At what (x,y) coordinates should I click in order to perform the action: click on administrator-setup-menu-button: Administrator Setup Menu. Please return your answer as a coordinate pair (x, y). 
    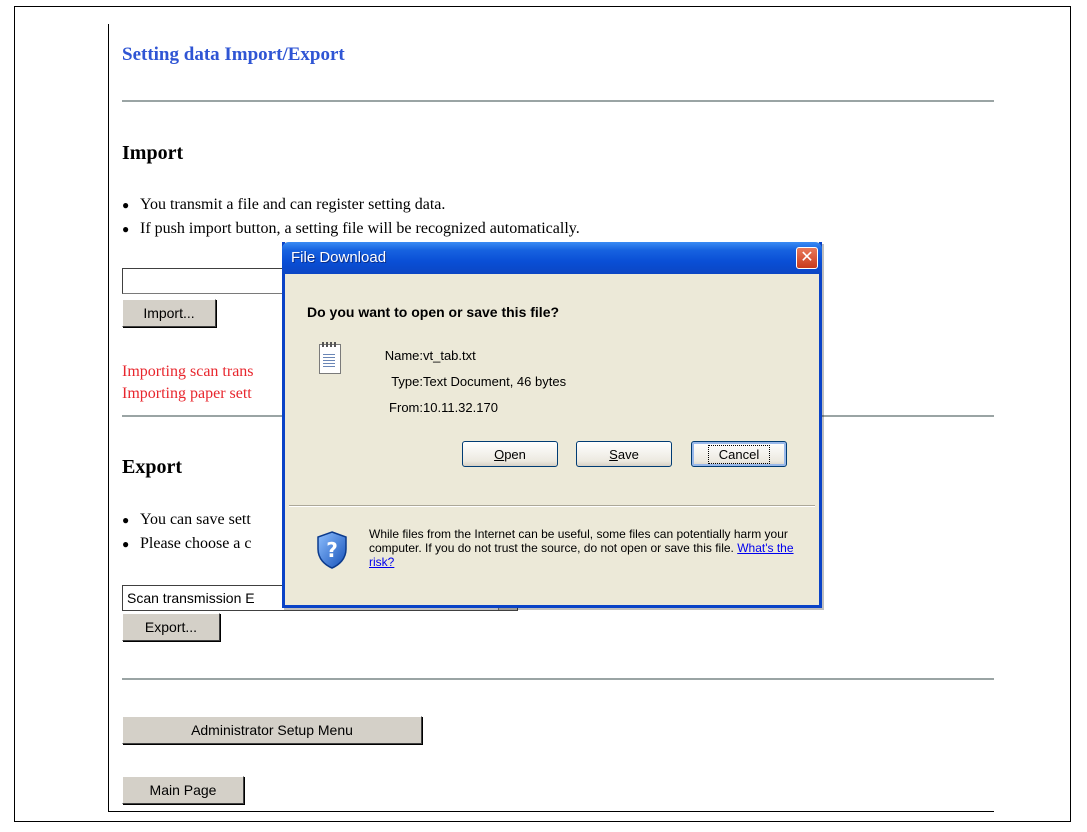
    Looking at the image, I should click on (272, 730).